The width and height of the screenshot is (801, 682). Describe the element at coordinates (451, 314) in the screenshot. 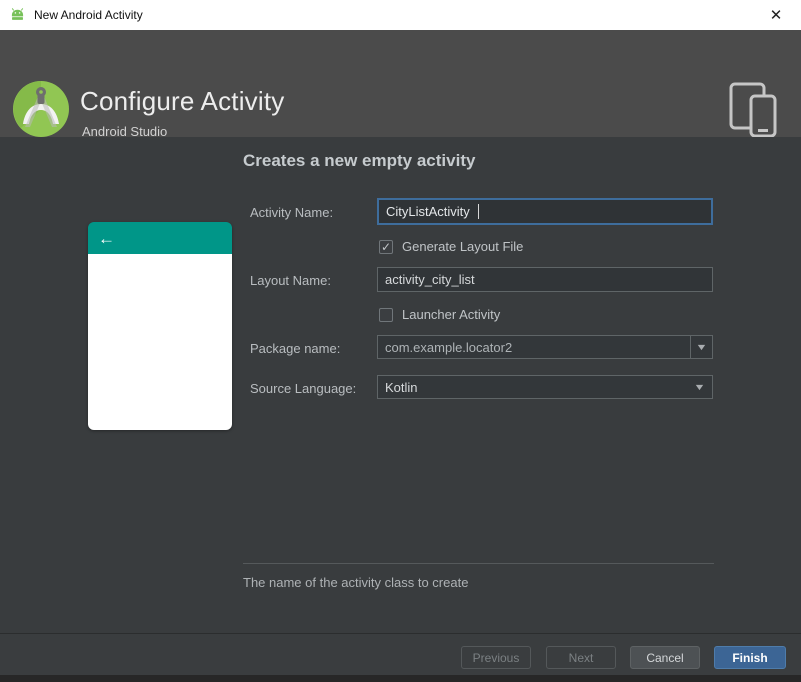

I see `launcher-activity-label: Launcher Activity` at that location.